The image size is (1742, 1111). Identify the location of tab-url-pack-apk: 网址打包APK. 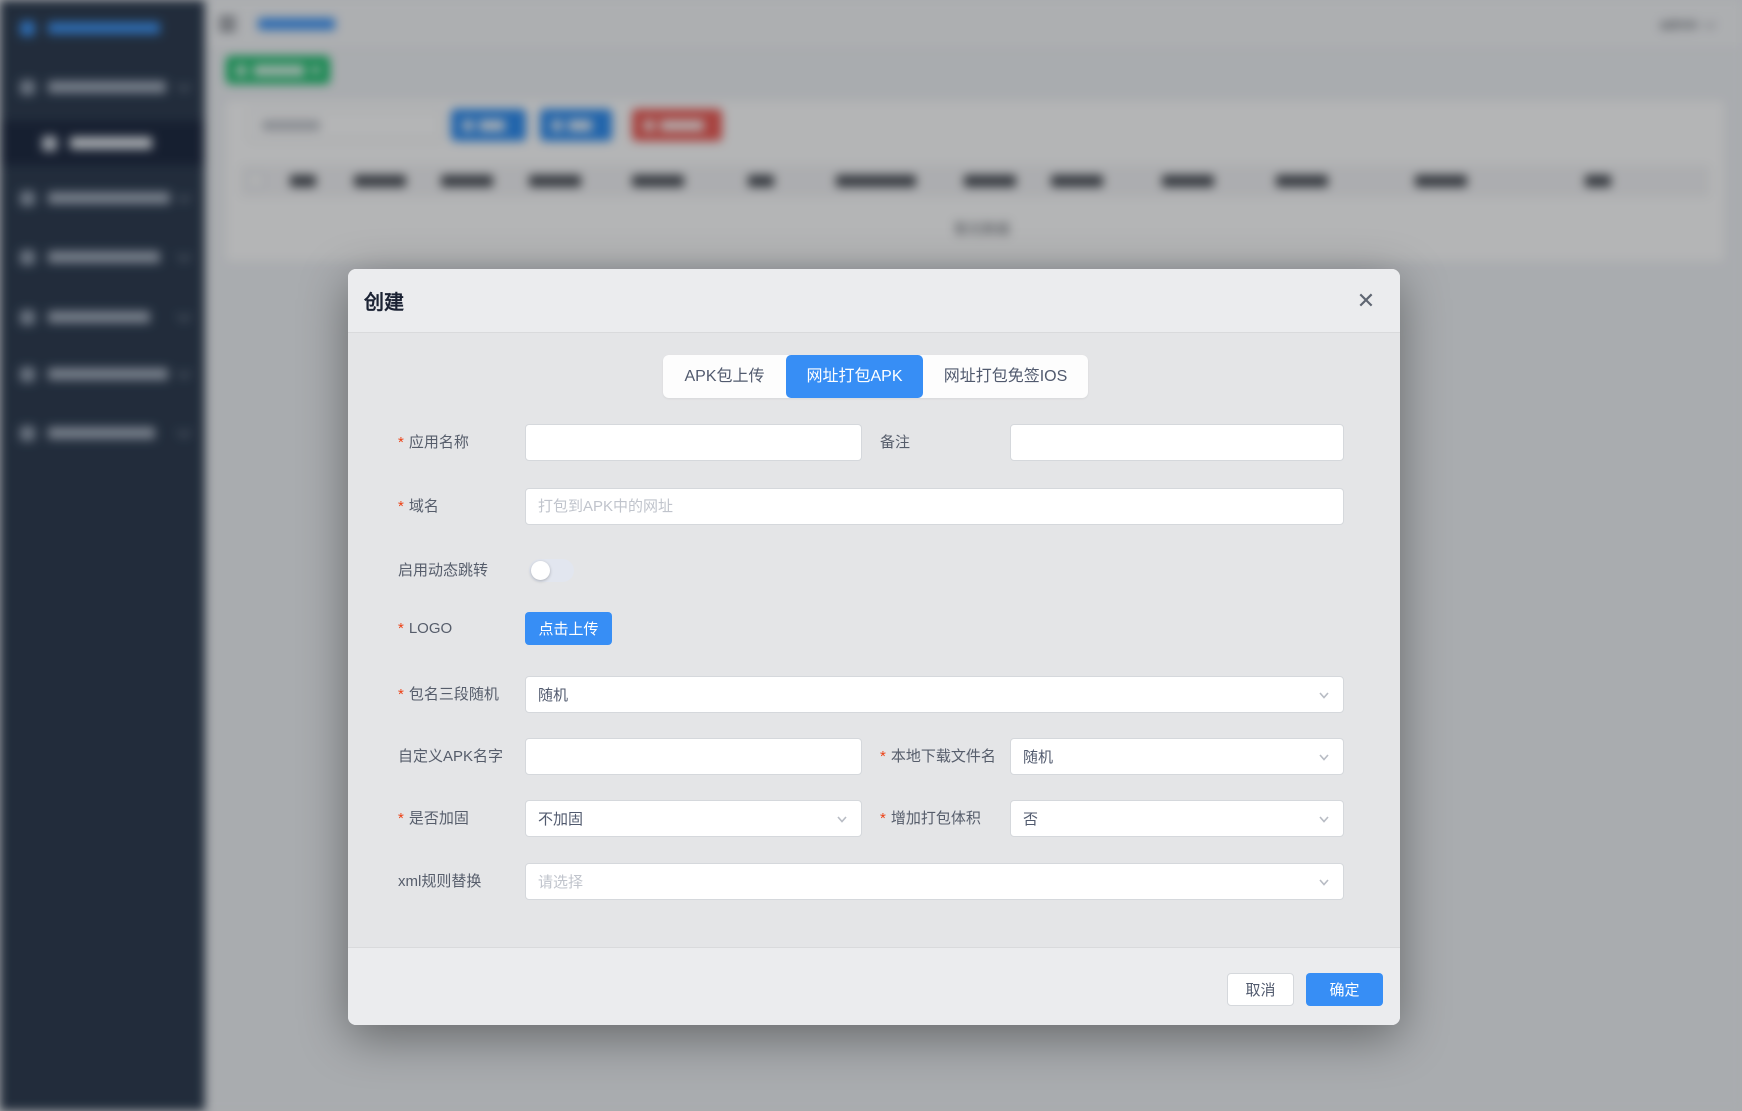
(854, 376).